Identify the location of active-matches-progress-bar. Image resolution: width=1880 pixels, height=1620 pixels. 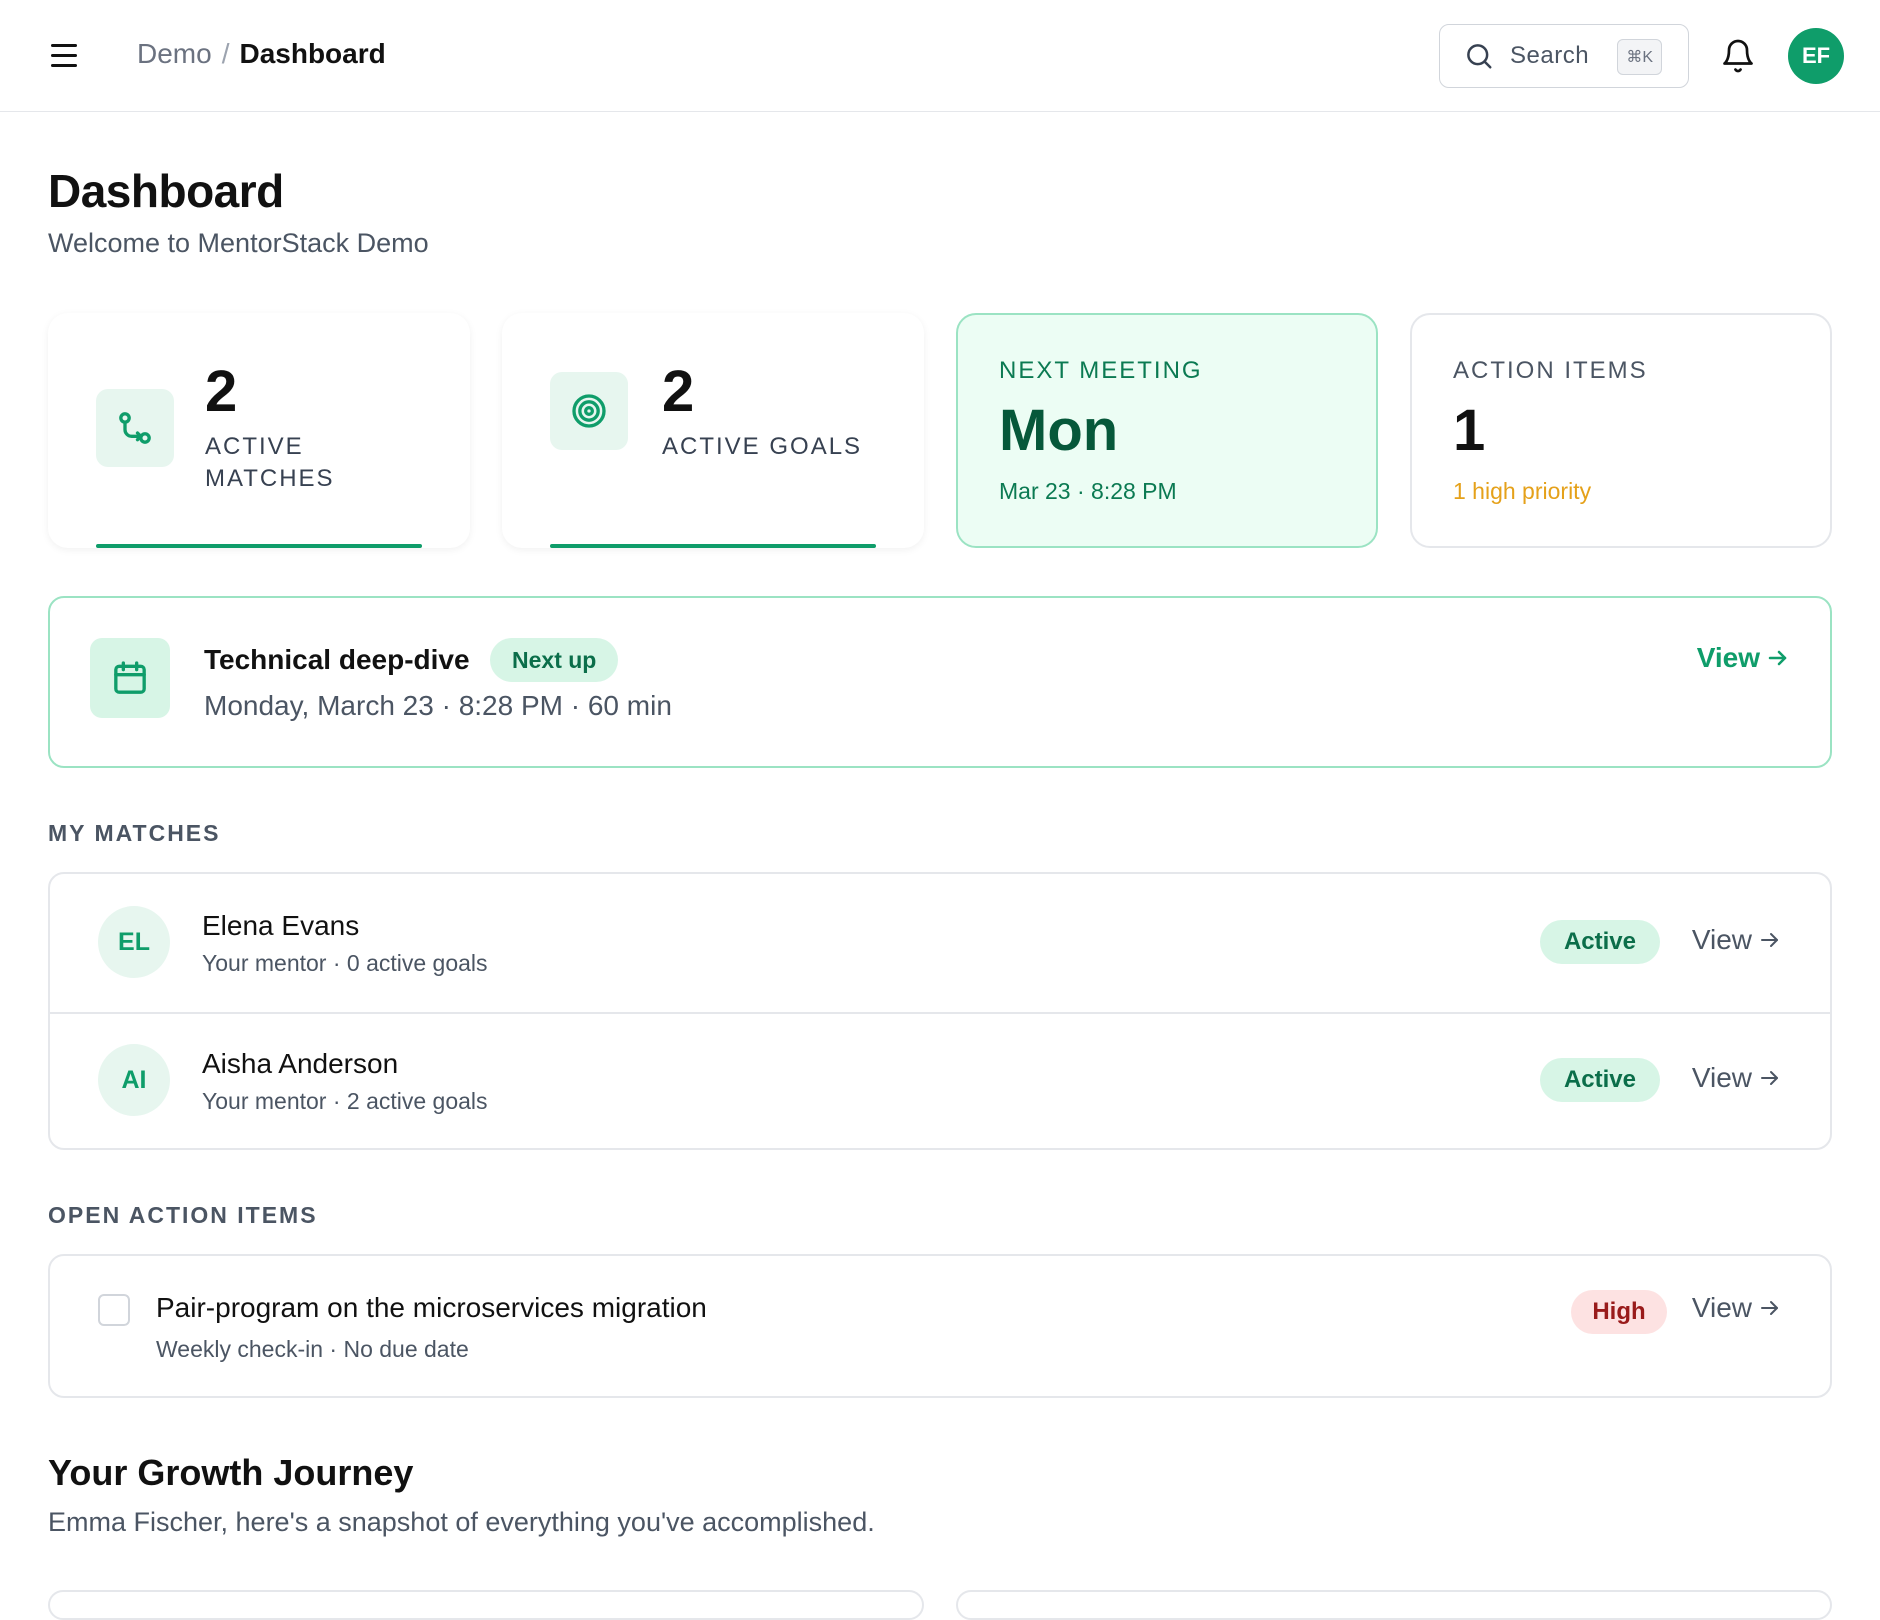
(259, 546).